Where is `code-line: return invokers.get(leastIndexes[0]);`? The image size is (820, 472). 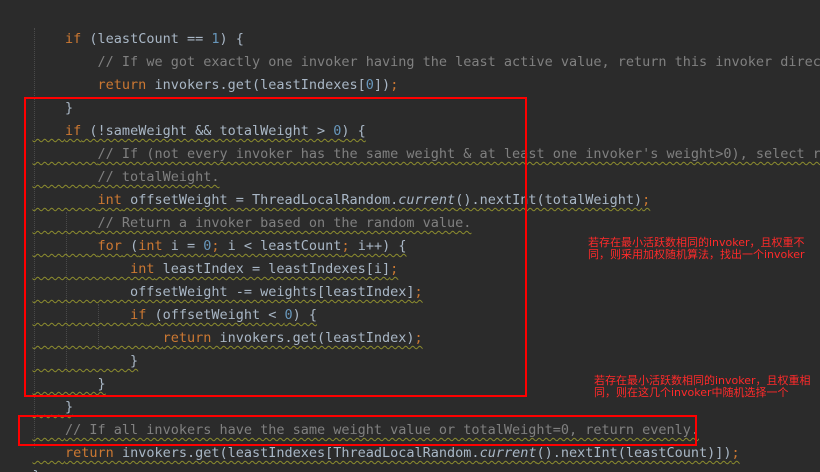
code-line: return invokers.get(leastIndexes[0]); is located at coordinates (199, 72).